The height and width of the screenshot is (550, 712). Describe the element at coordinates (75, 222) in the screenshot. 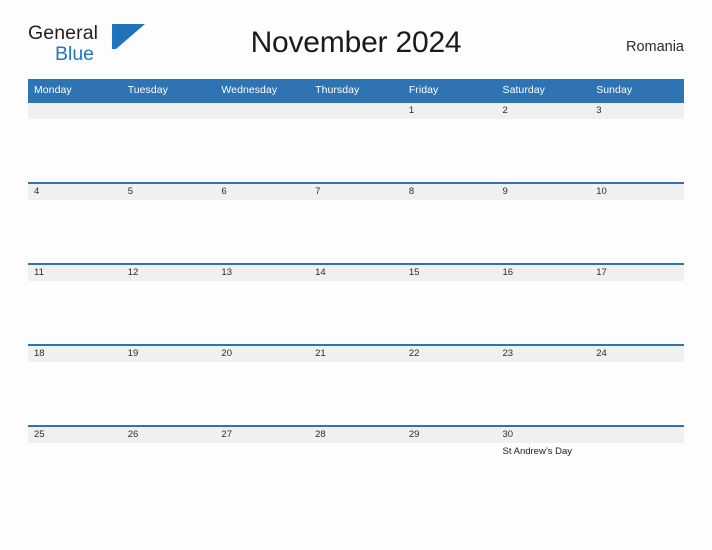

I see `day-cell: 4` at that location.